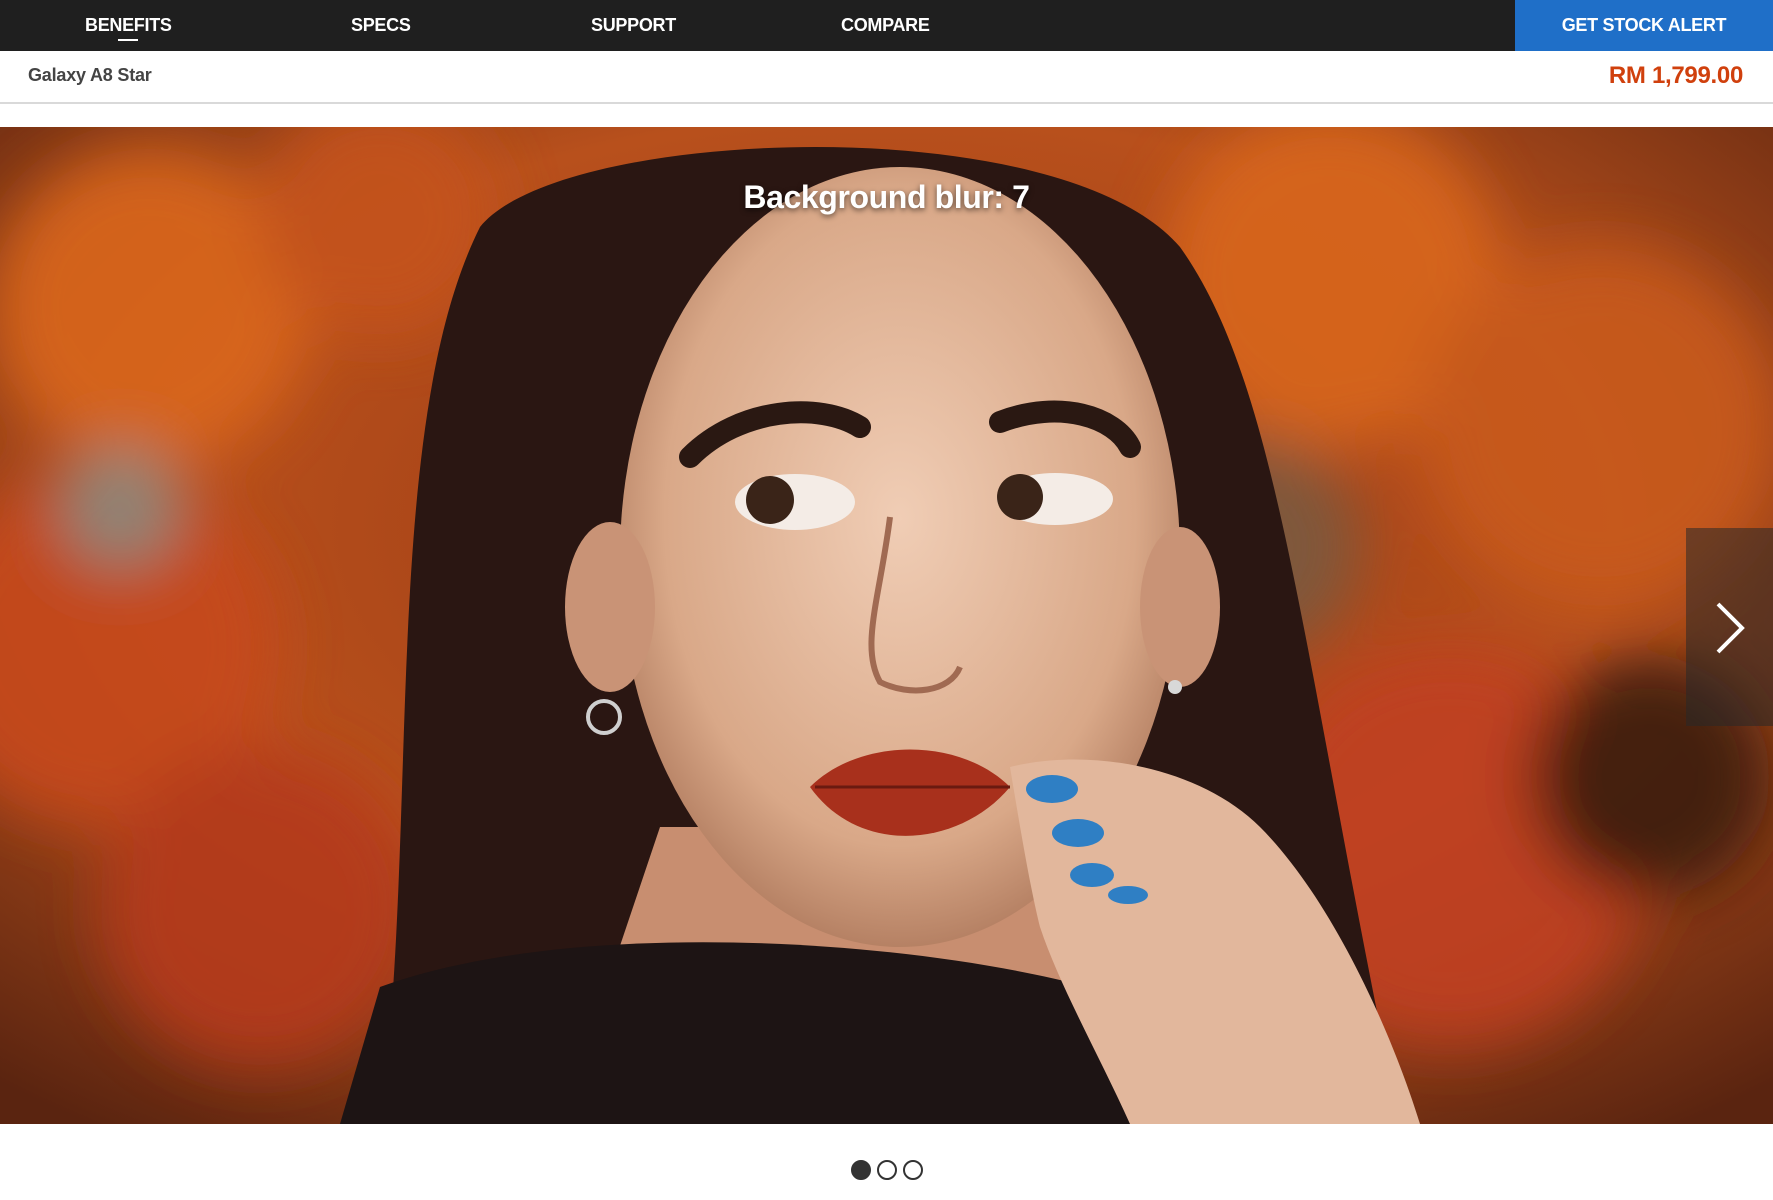 This screenshot has width=1773, height=1200. I want to click on product-name: Galaxy A8 Star, so click(90, 75).